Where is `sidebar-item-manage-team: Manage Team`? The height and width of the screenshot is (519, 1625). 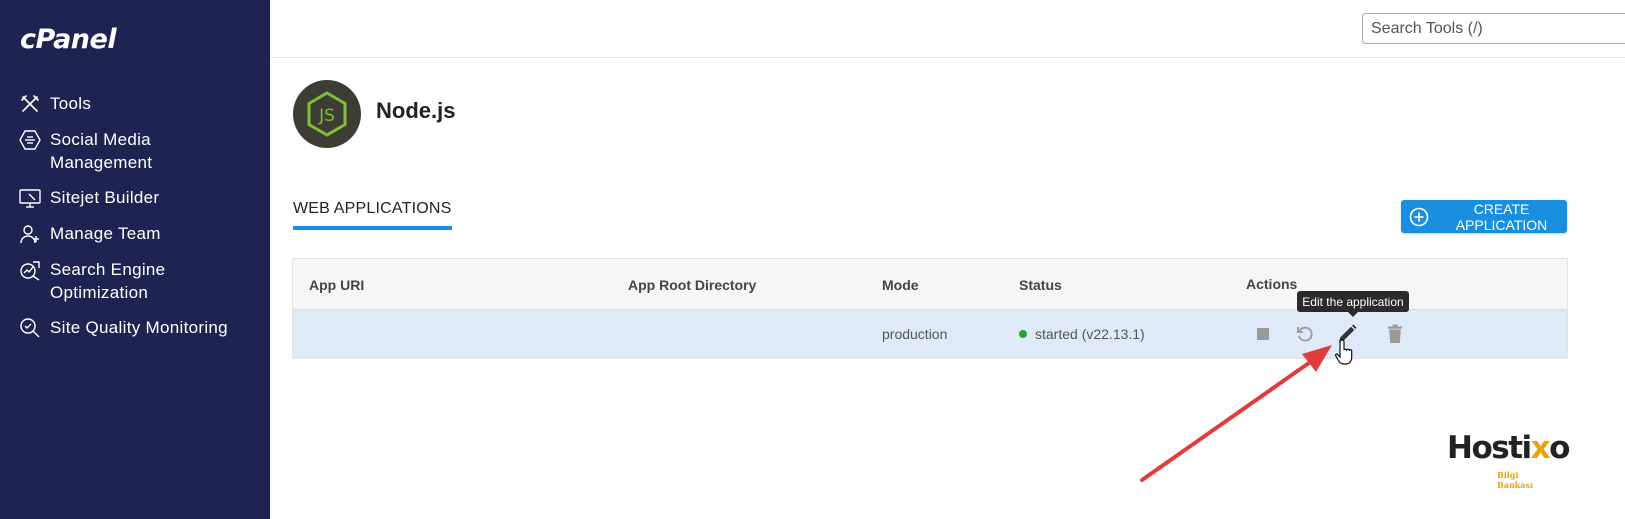 sidebar-item-manage-team: Manage Team is located at coordinates (135, 234).